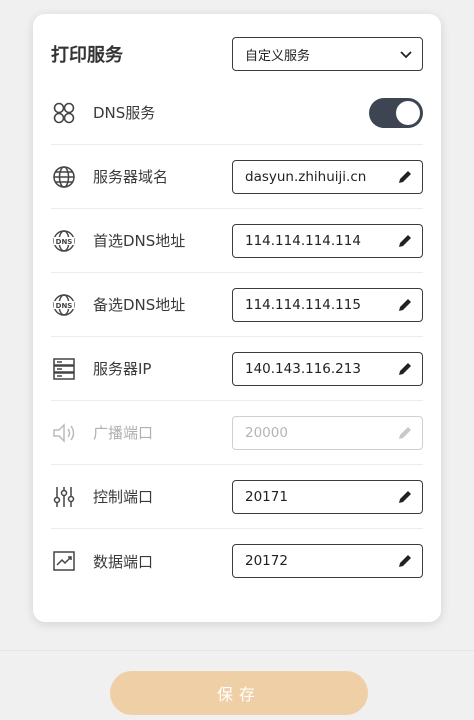 This screenshot has width=474, height=720. I want to click on server-domain-input: dasyun.zhihuiji.cn, so click(327, 176).